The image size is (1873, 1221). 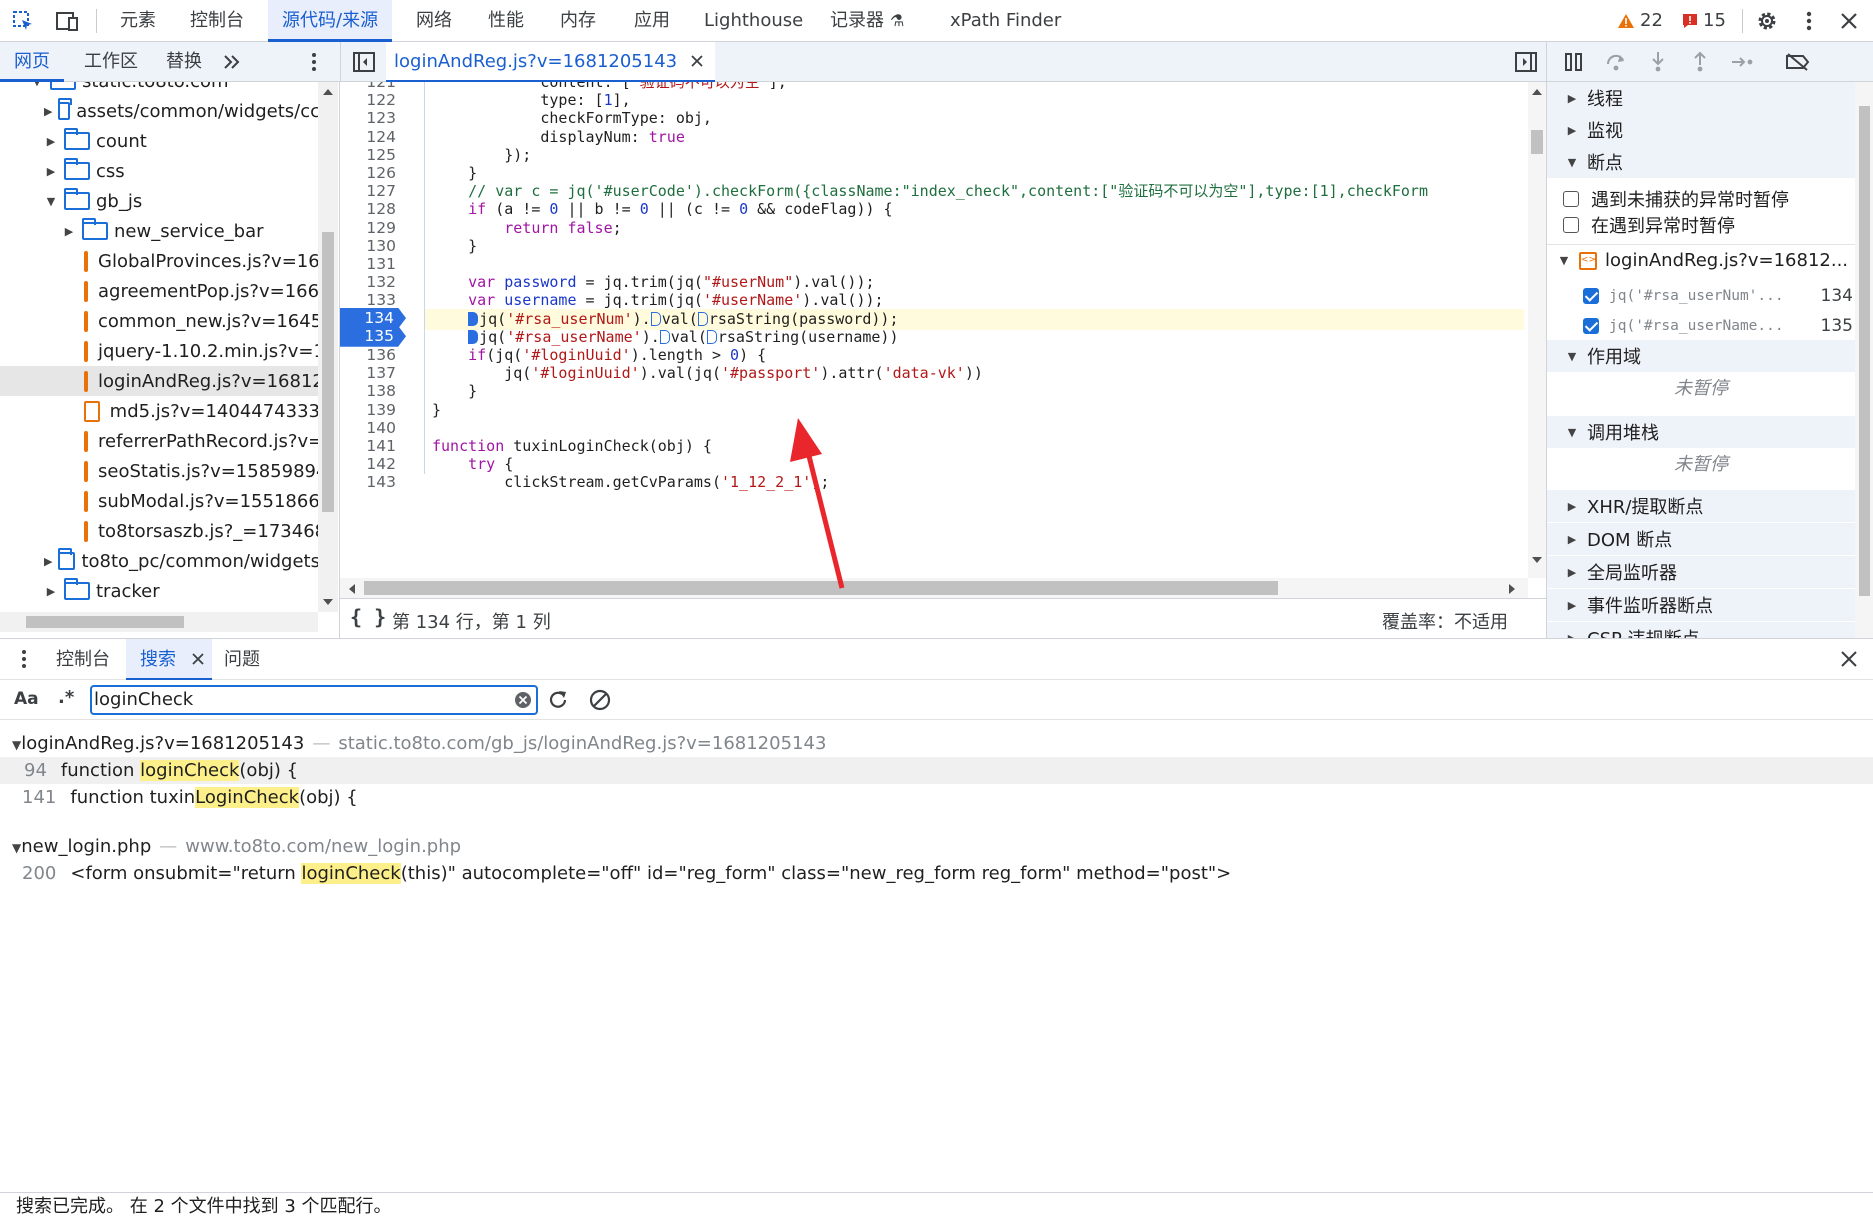 I want to click on navigator-vertical-scrollbar, so click(x=328, y=347).